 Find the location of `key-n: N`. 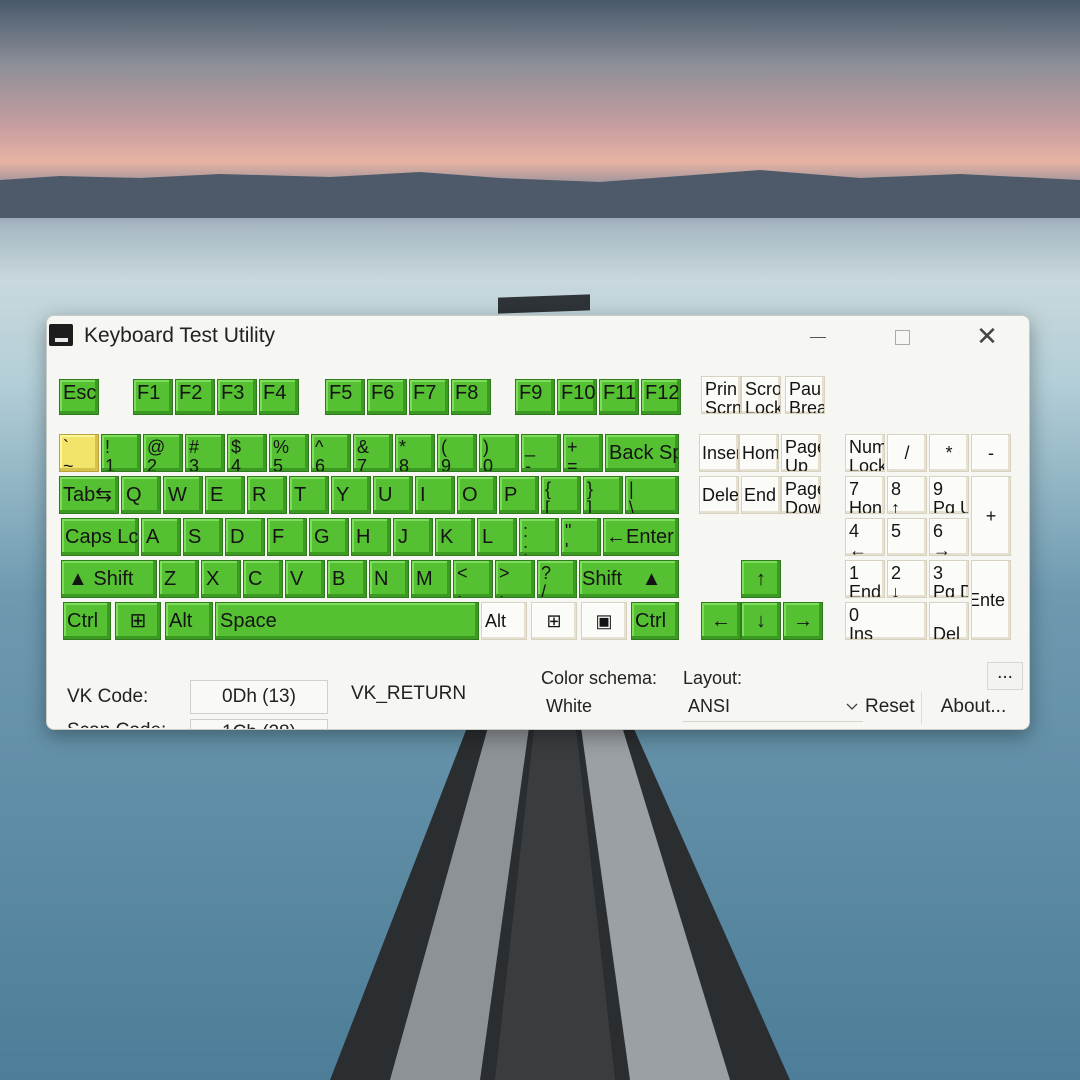

key-n: N is located at coordinates (389, 579).